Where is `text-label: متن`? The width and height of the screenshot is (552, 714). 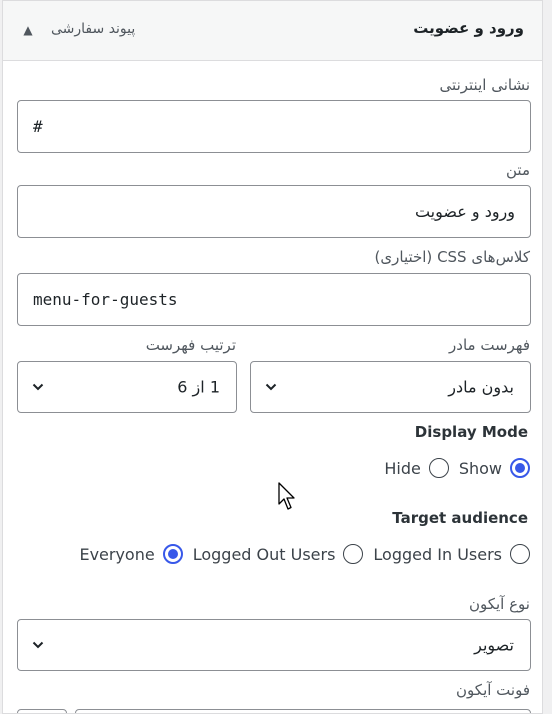
text-label: متن is located at coordinates (518, 170).